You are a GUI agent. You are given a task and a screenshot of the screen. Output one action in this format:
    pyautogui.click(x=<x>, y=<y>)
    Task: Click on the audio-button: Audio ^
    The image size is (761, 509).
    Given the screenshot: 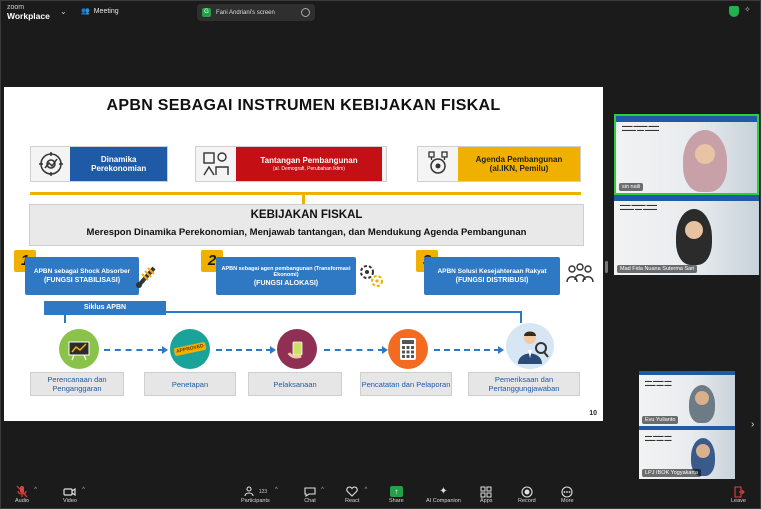 What is the action you would take?
    pyautogui.click(x=26, y=494)
    